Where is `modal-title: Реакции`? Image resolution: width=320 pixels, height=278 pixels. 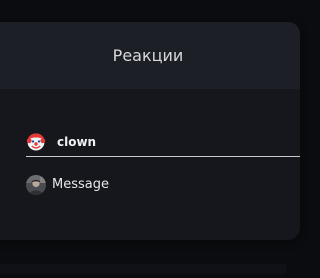 modal-title: Реакции is located at coordinates (148, 55).